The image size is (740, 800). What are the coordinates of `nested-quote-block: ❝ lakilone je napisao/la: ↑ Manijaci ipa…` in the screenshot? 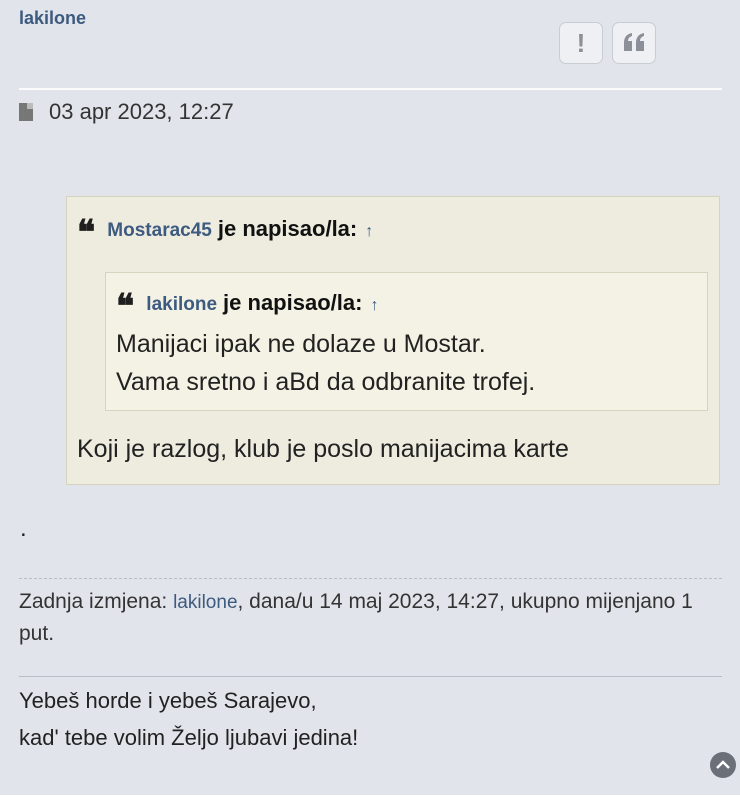 It's located at (406, 341).